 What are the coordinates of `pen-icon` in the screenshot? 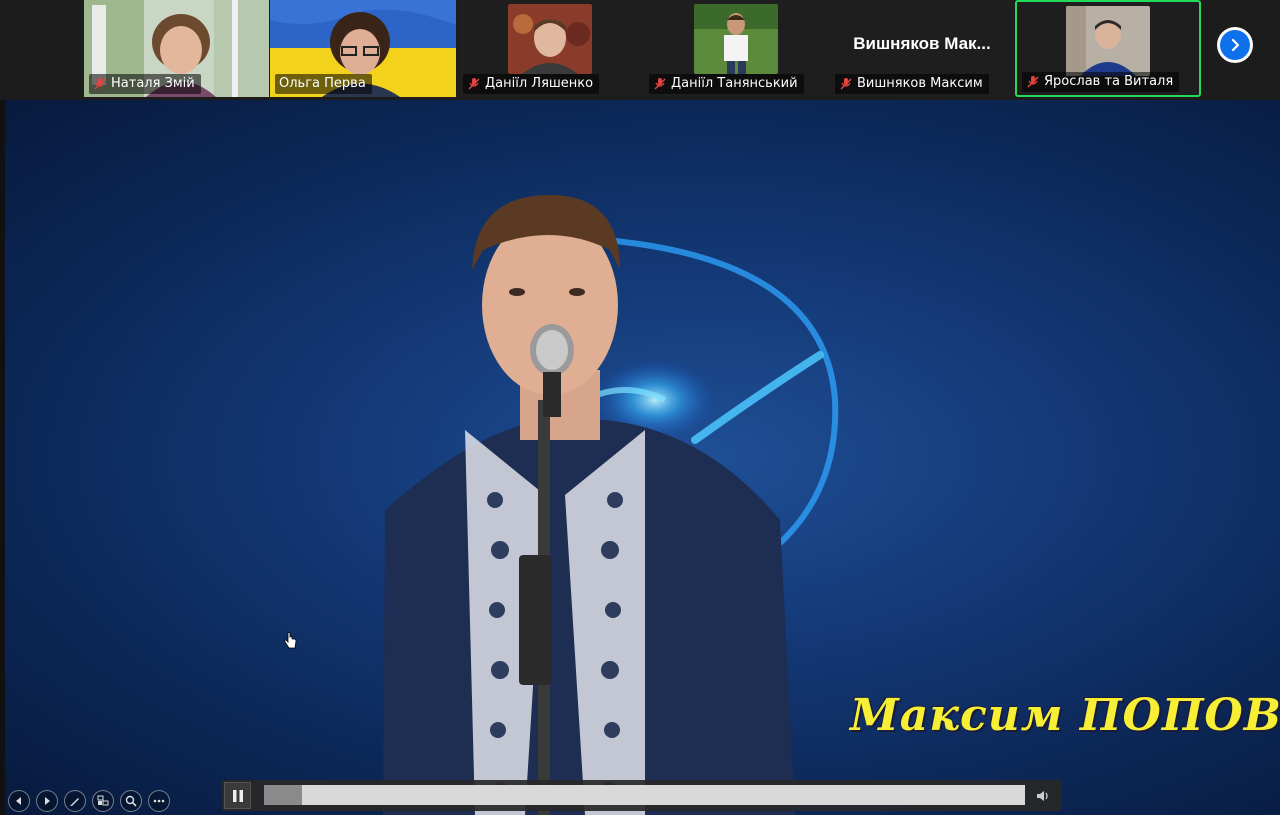 It's located at (74, 802).